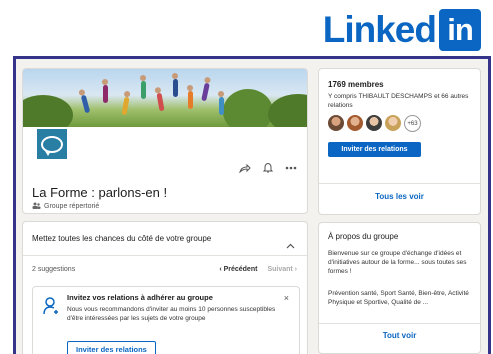  I want to click on share-icon, so click(245, 168).